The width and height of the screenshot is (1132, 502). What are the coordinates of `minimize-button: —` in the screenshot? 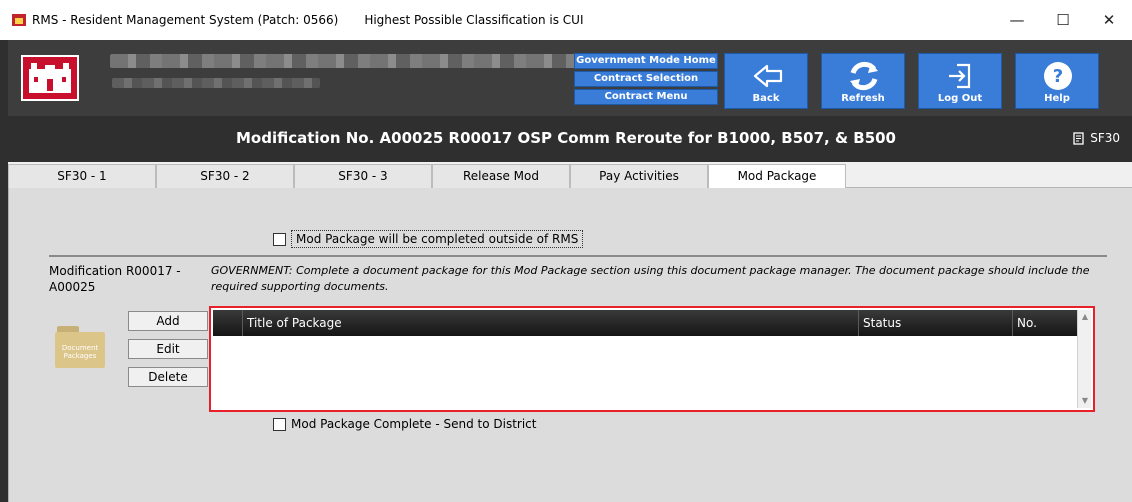 It's located at (1017, 20).